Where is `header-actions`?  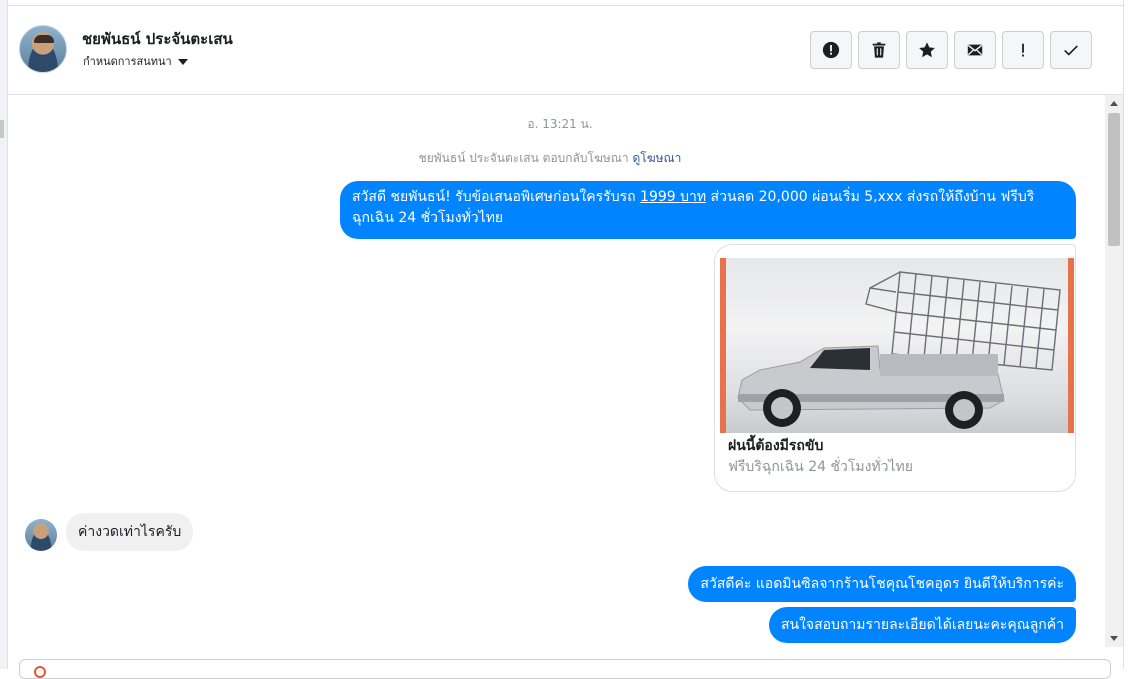 header-actions is located at coordinates (951, 50).